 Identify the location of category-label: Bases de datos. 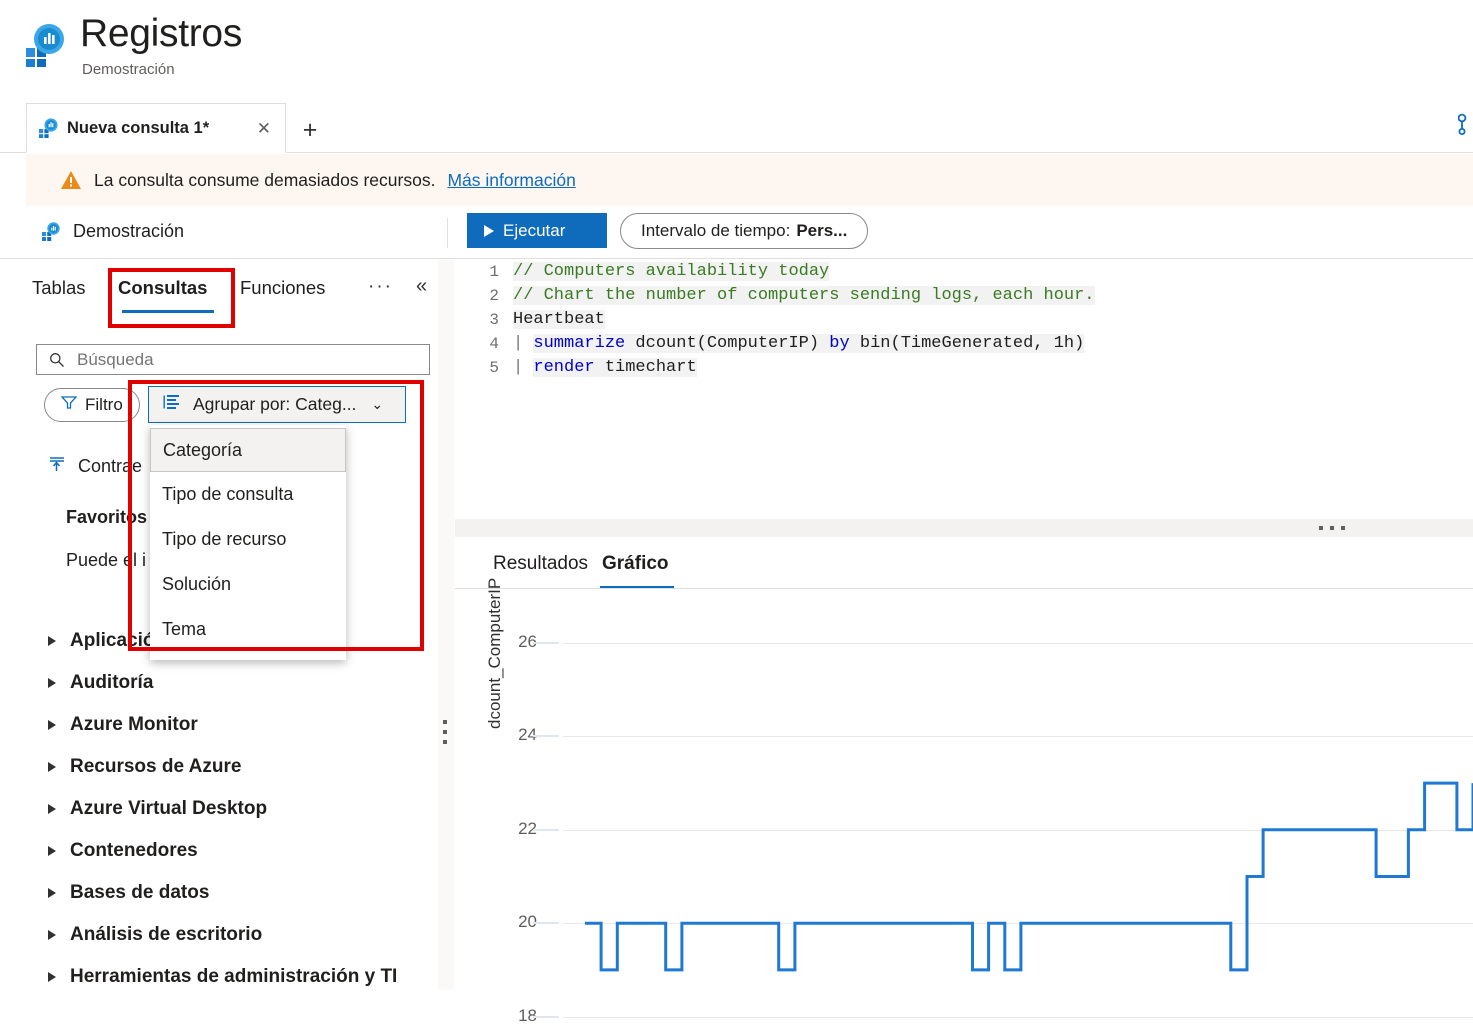
(140, 892).